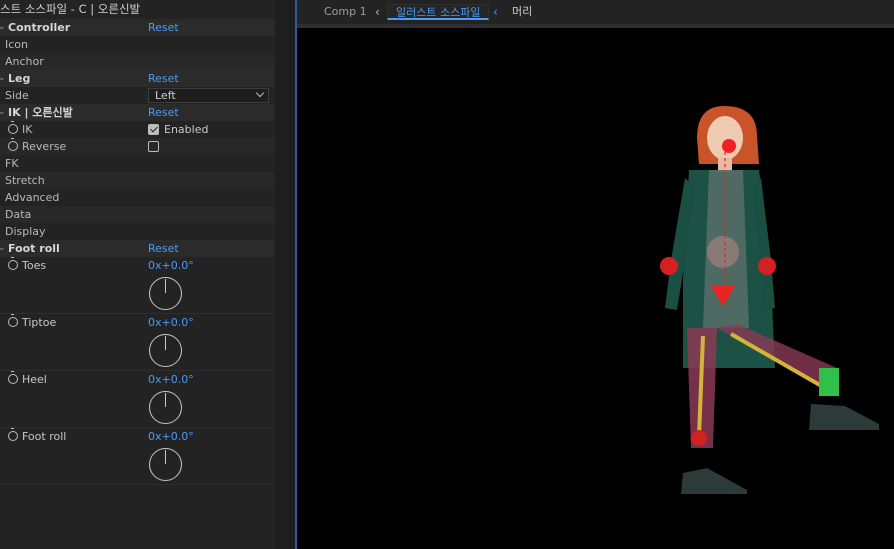 This screenshot has height=549, width=894. Describe the element at coordinates (165, 95) in the screenshot. I see `dropdown-value: Left` at that location.